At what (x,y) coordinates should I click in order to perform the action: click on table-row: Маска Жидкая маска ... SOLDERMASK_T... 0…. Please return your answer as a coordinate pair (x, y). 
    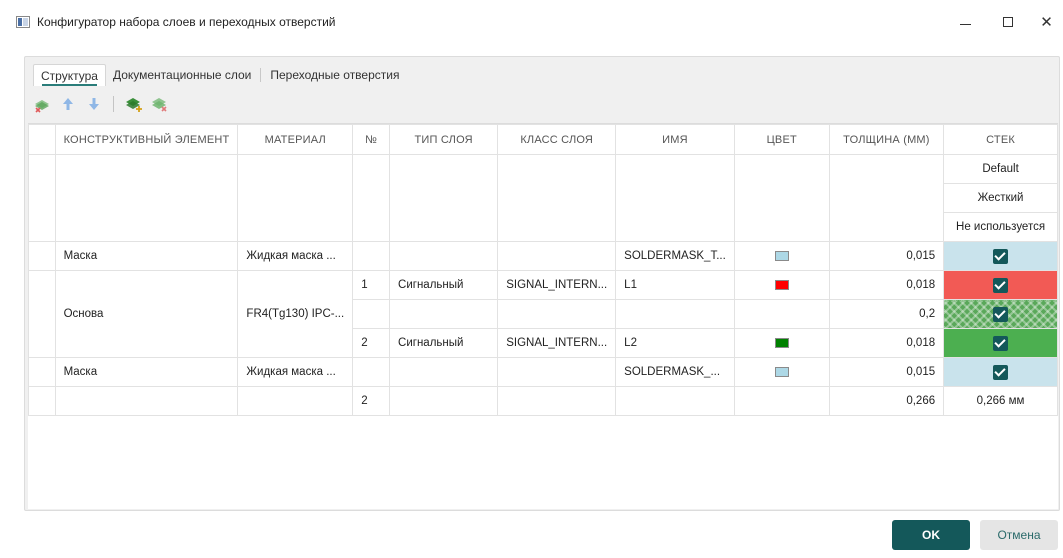
    Looking at the image, I should click on (543, 256).